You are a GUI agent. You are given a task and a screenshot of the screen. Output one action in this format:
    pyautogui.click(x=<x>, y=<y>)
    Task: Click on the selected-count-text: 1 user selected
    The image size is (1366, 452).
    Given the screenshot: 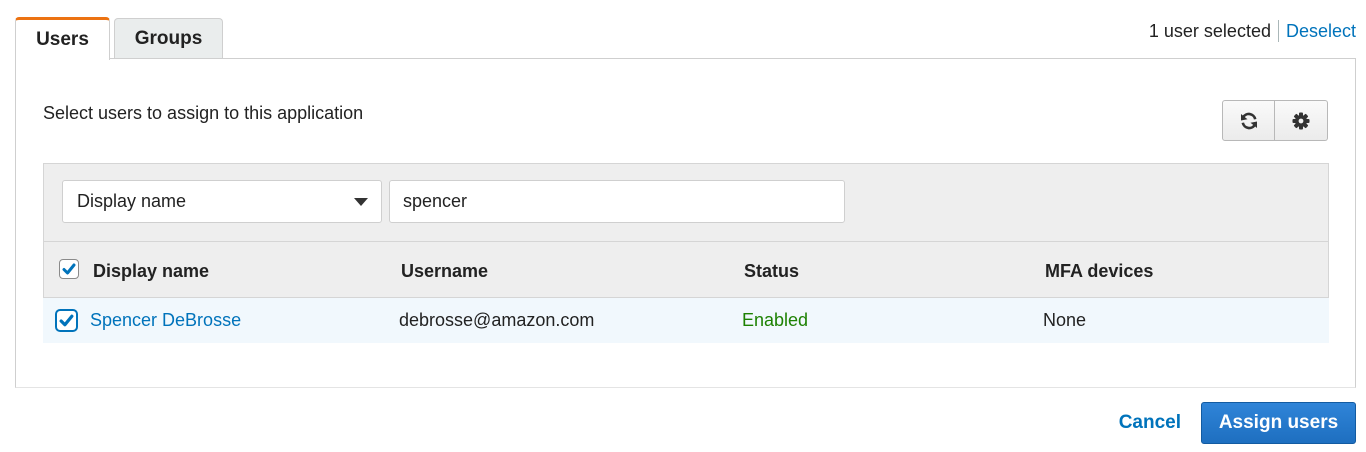 What is the action you would take?
    pyautogui.click(x=1209, y=30)
    